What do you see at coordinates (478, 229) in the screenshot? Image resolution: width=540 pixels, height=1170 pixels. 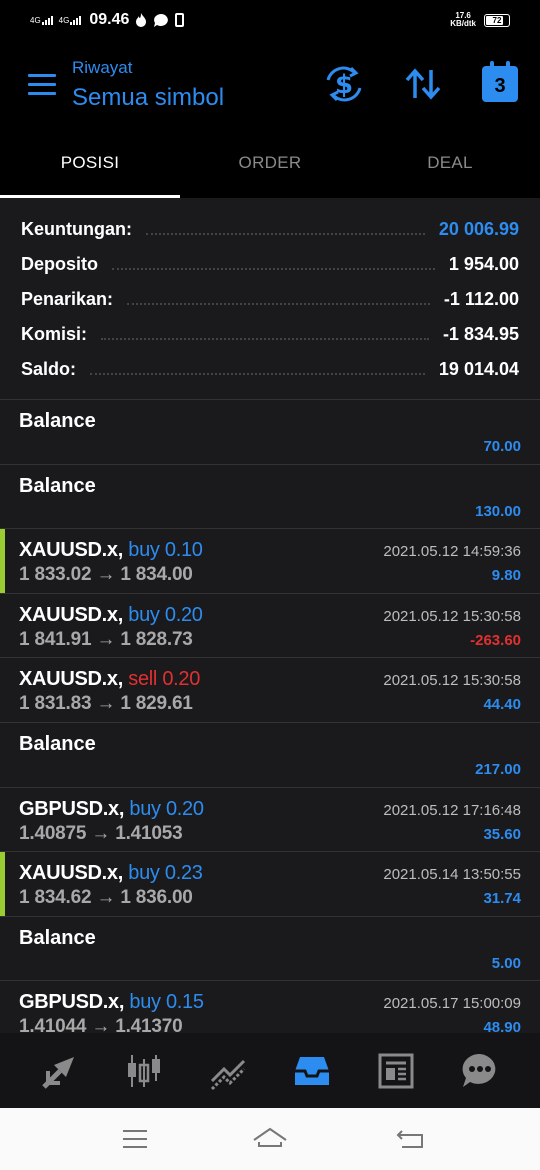 I see `profit-value: 20 006.99` at bounding box center [478, 229].